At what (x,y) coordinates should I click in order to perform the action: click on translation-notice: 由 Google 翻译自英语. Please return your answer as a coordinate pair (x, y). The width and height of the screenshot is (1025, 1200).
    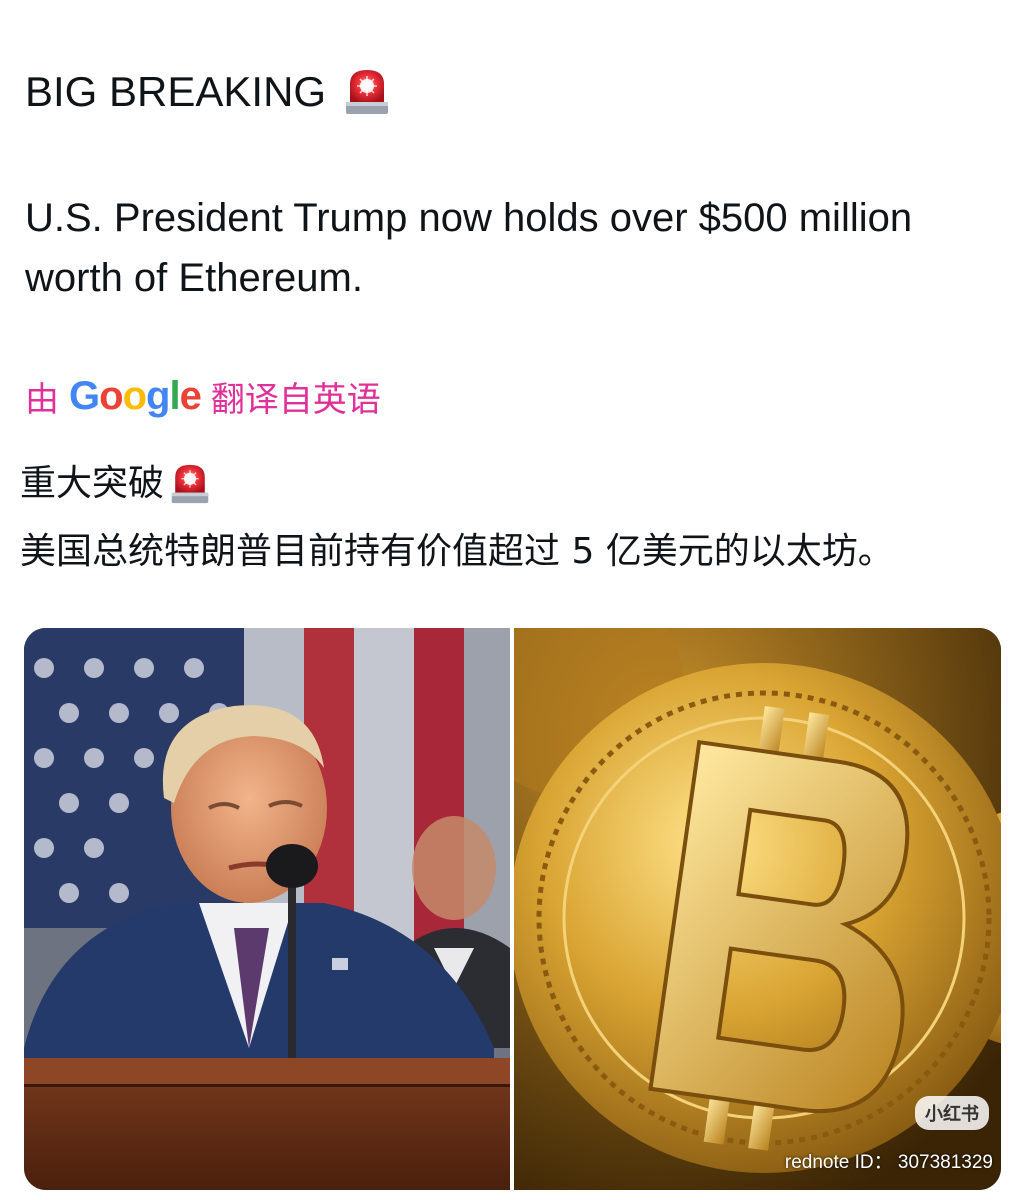
    Looking at the image, I should click on (203, 396).